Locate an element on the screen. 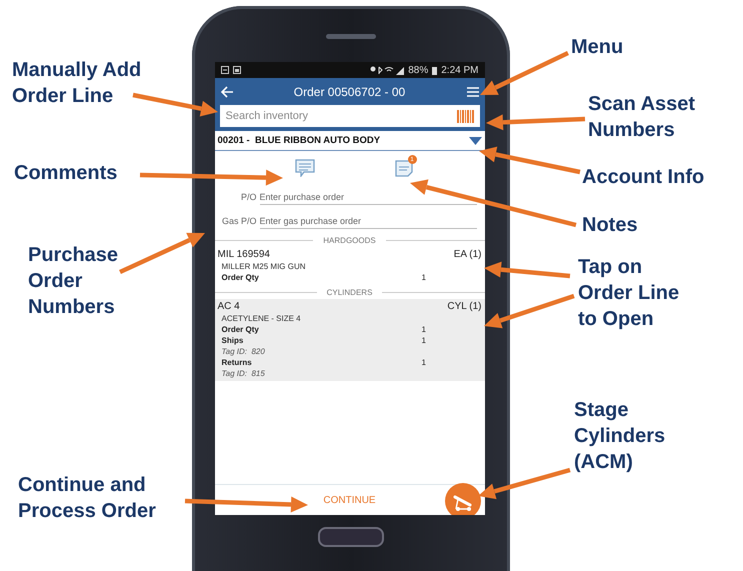  home-button is located at coordinates (351, 537).